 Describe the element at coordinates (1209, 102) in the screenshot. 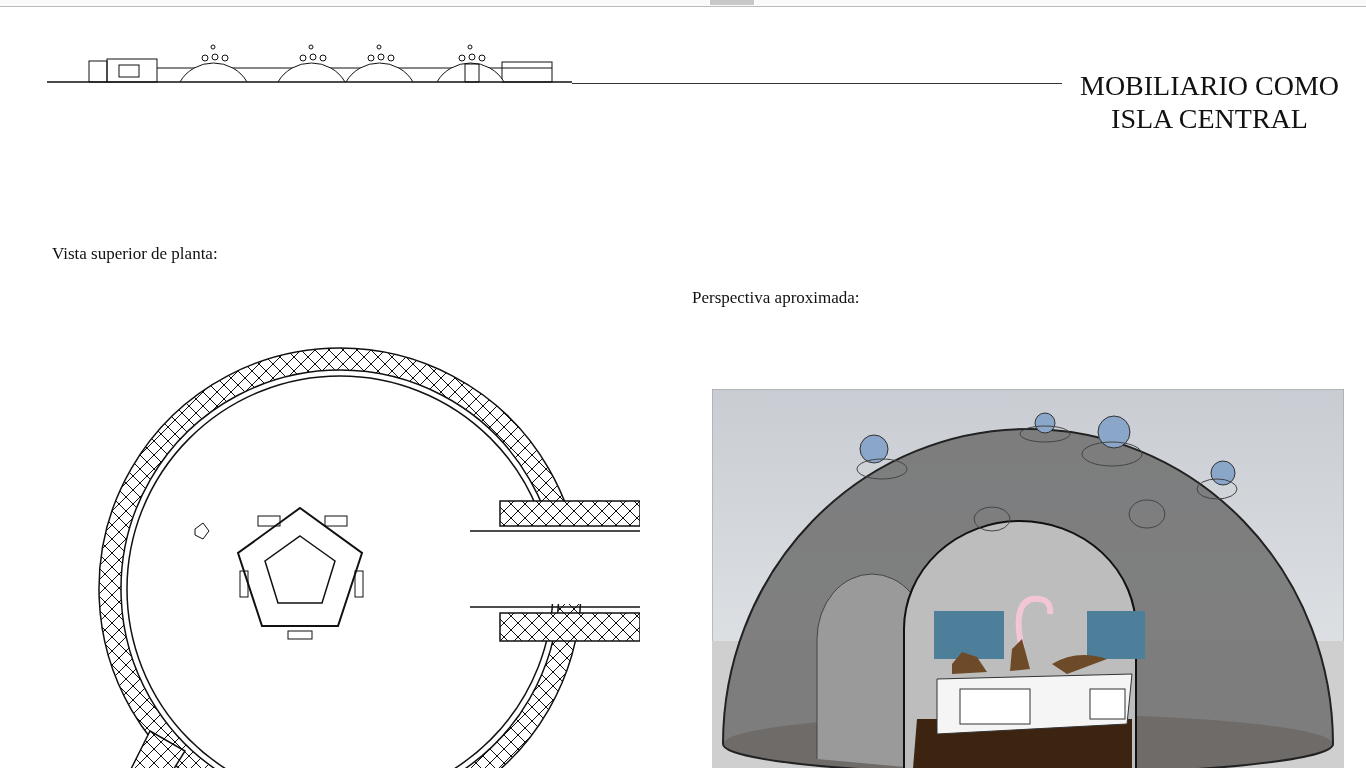

I see `page-title: MOBILIARIO COMO ISLA CENTRAL` at that location.